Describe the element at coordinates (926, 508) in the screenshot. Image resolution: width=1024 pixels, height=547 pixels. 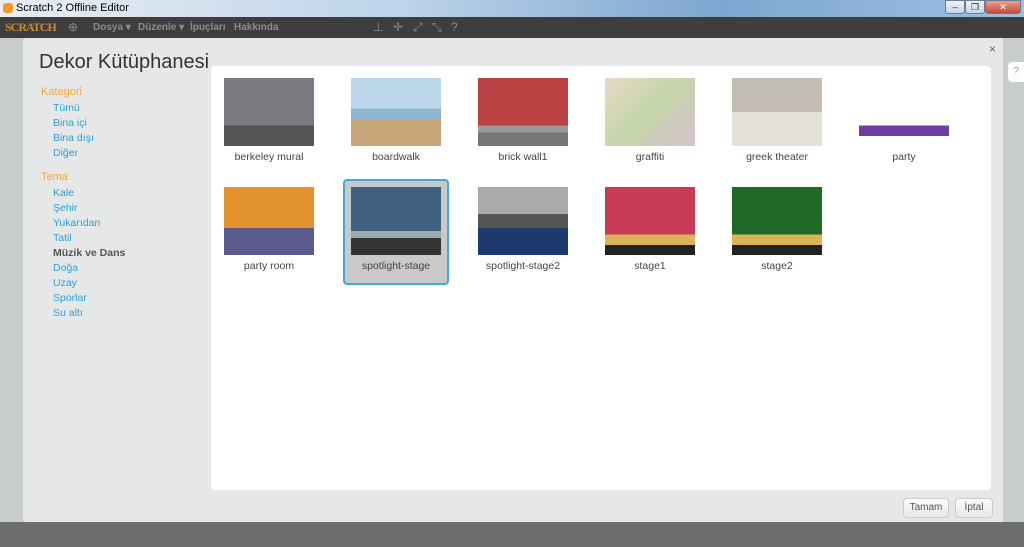
I see `ok-button: Tamam` at that location.